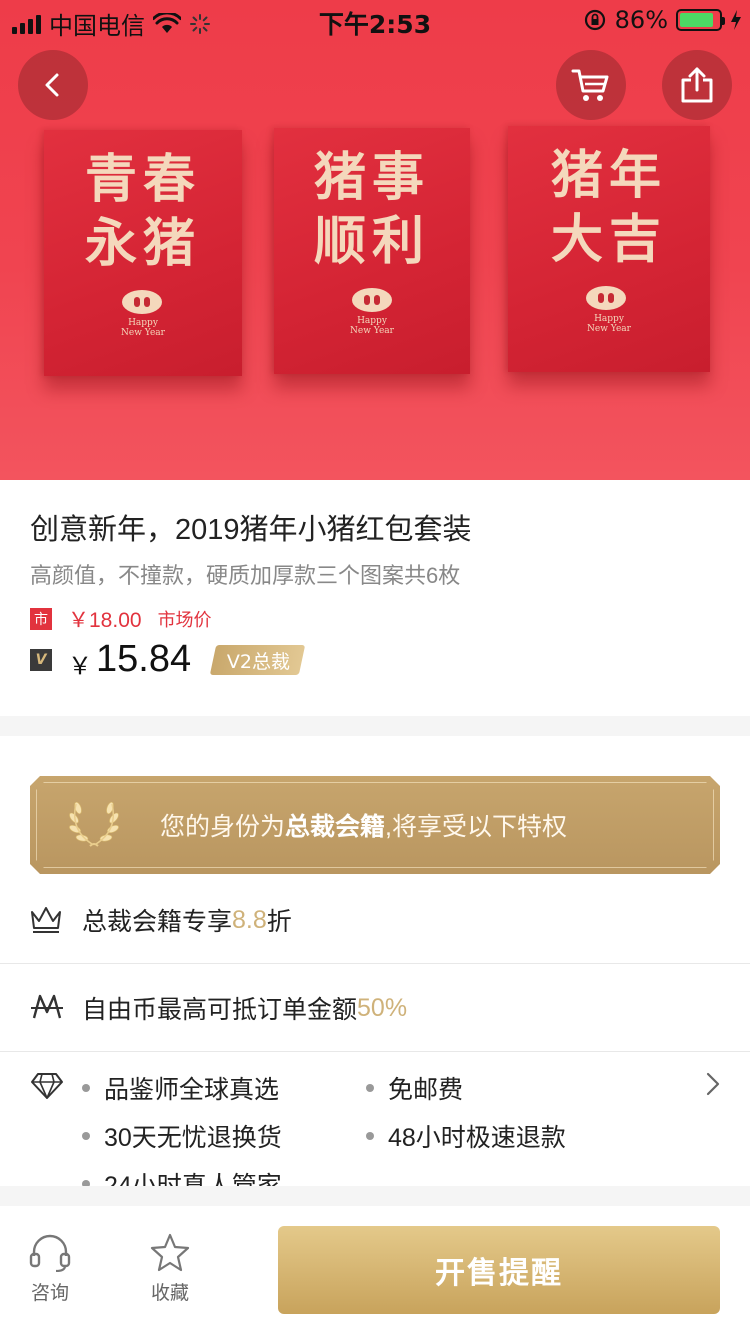 The height and width of the screenshot is (1334, 750). What do you see at coordinates (180, 1088) in the screenshot?
I see `benefit-item: 品鉴师全球真选` at bounding box center [180, 1088].